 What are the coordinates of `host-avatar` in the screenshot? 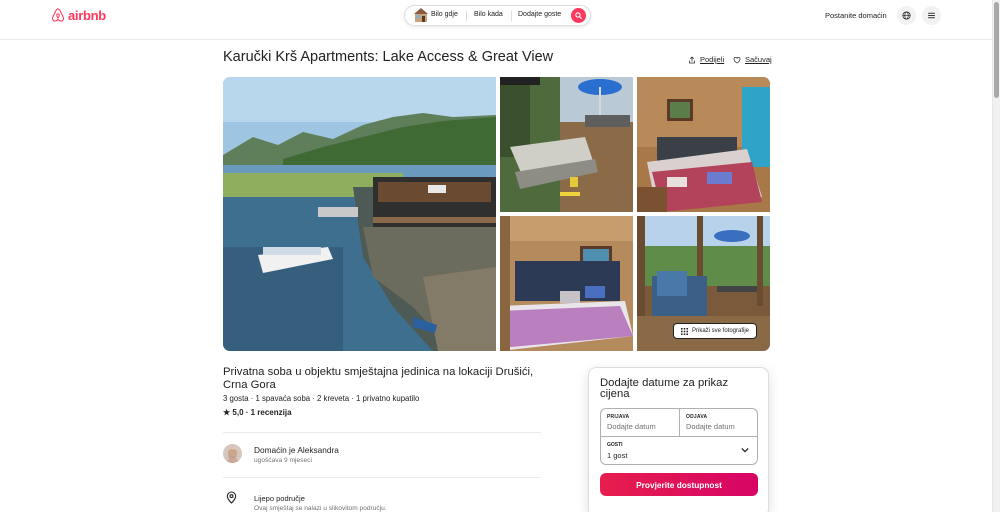 It's located at (232, 453).